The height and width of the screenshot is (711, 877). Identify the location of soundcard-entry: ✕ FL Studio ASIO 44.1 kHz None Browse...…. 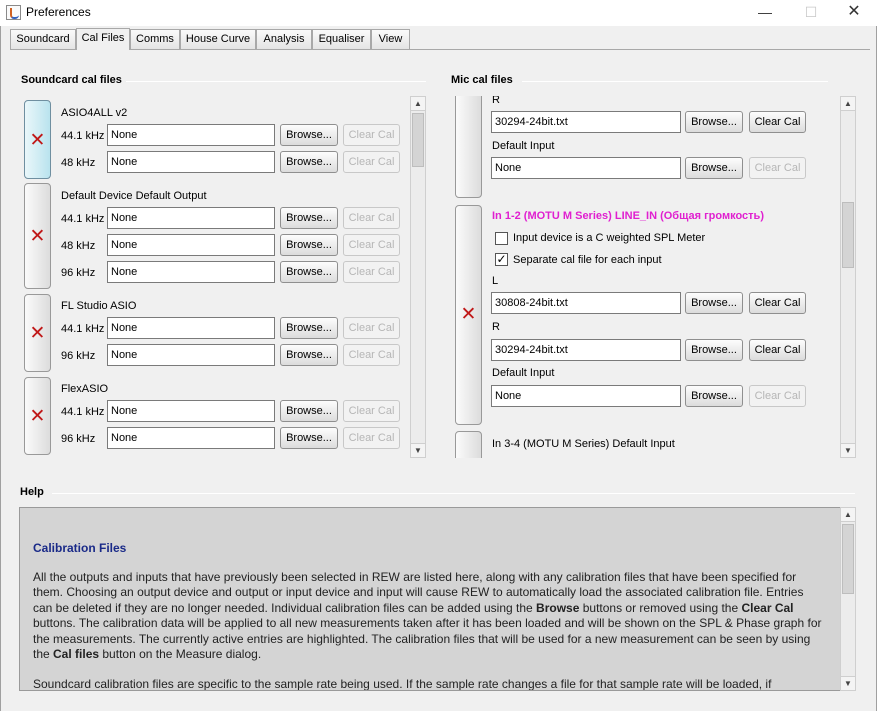
(214, 334).